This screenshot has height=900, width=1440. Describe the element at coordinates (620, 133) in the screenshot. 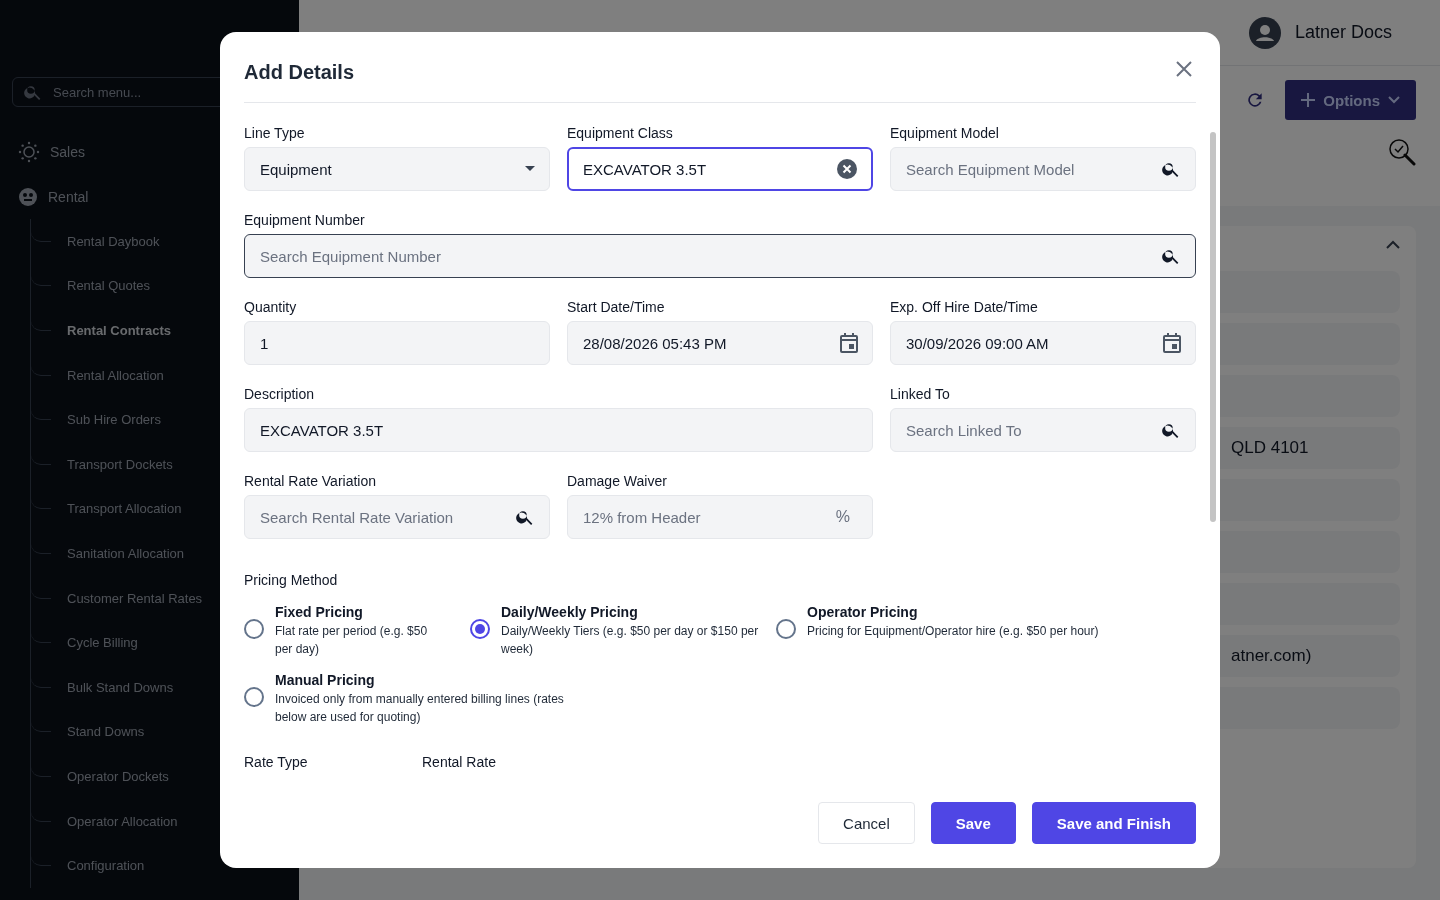

I see `field-label: Equipment Class` at that location.